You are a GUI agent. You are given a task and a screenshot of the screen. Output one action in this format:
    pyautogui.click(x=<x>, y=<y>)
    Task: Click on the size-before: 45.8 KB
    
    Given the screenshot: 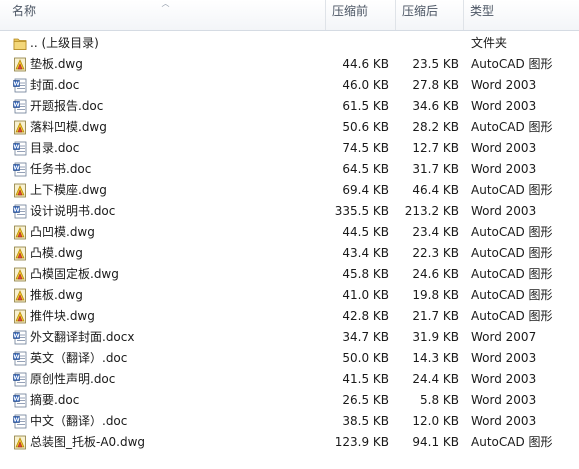 What is the action you would take?
    pyautogui.click(x=365, y=274)
    